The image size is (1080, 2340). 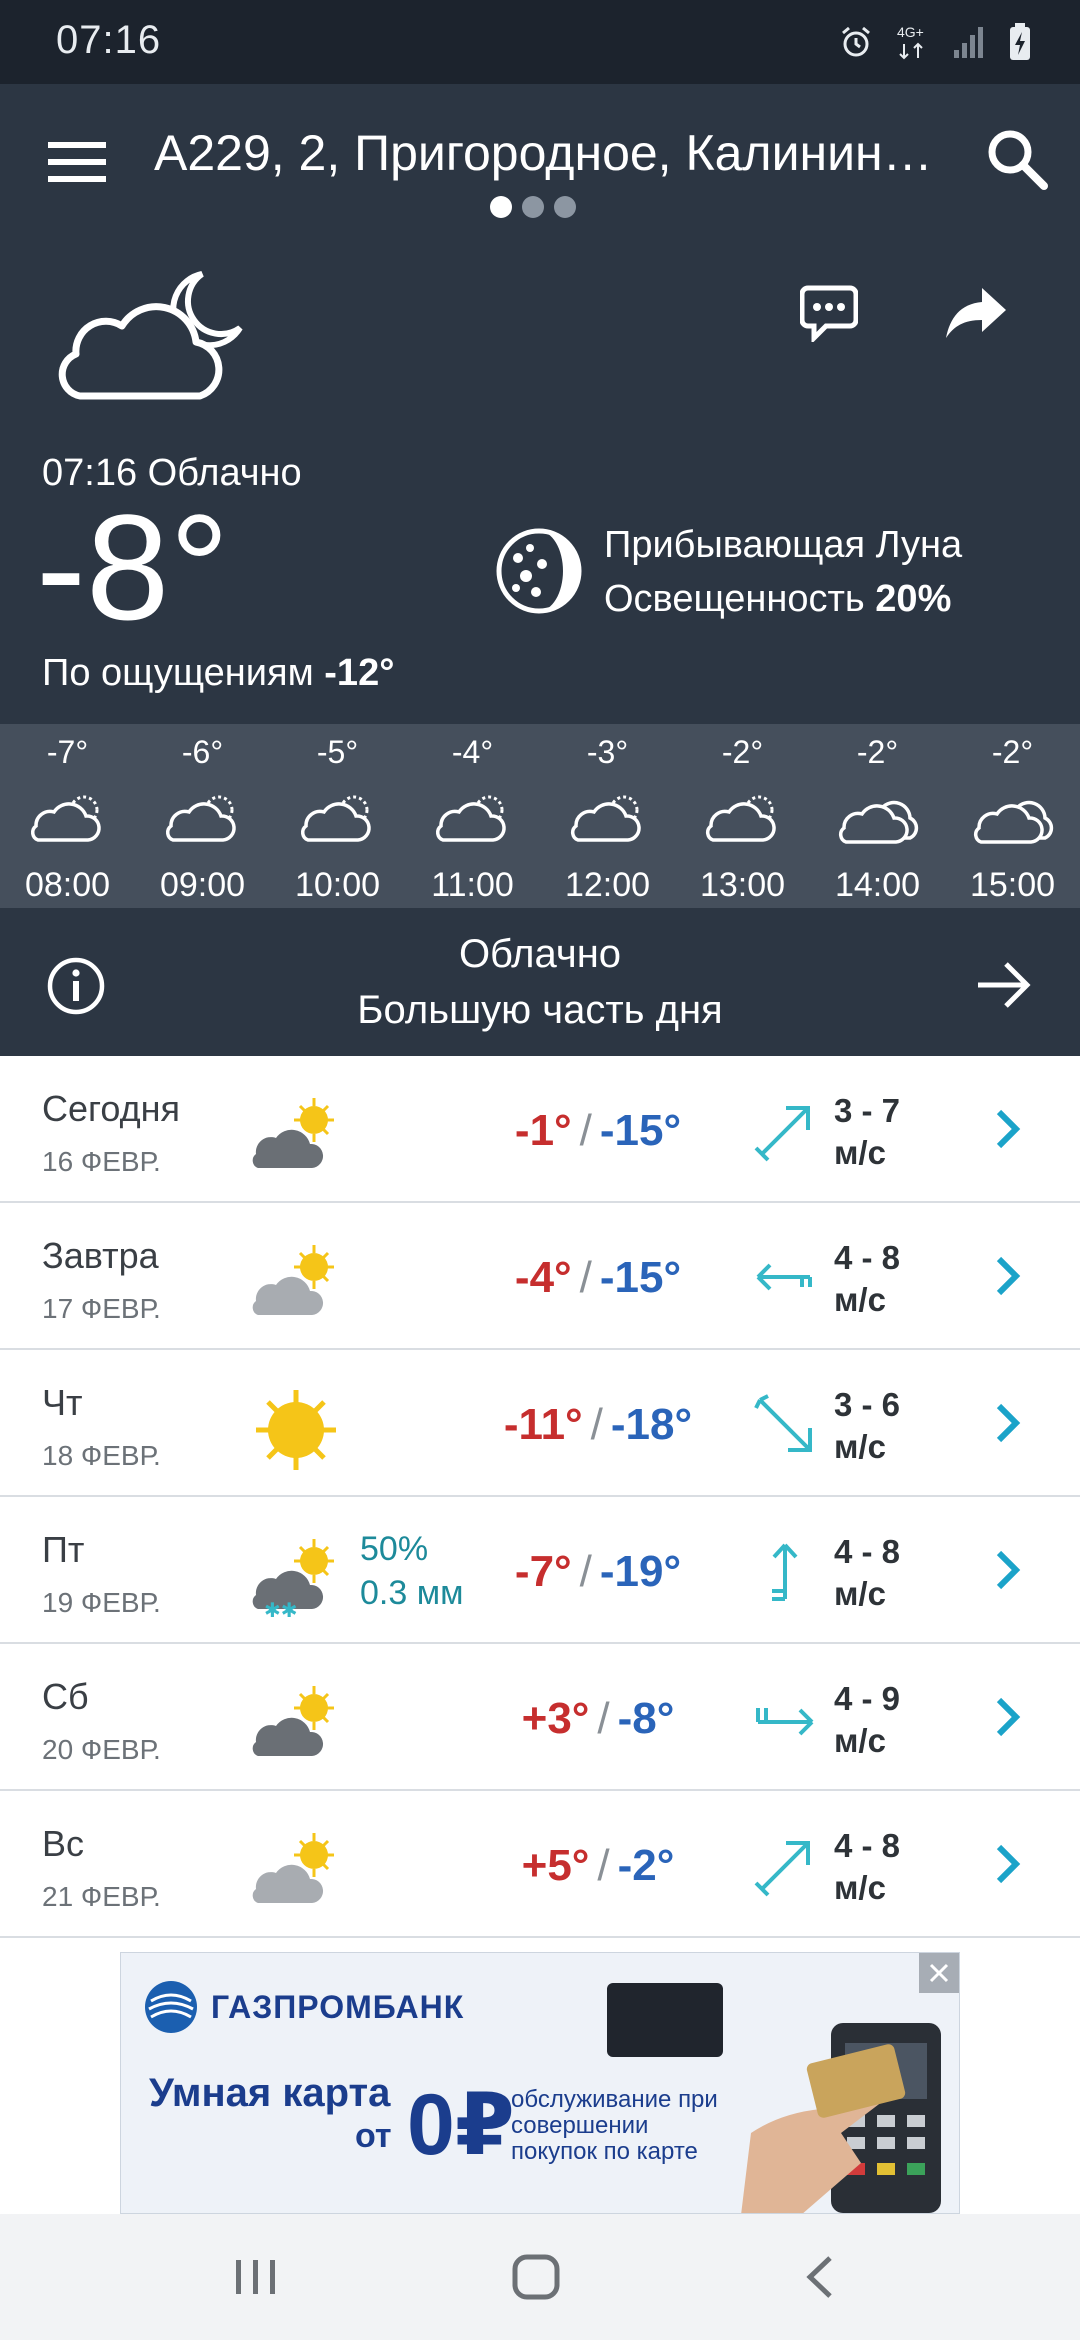 What do you see at coordinates (829, 313) in the screenshot?
I see `chat-icon` at bounding box center [829, 313].